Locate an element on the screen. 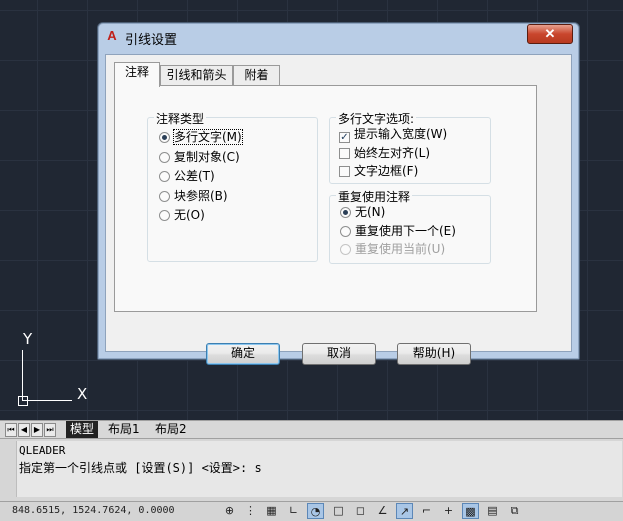  command-text-area: QLEADER 指定第一个引线点或 [设置(S)] <设置>: s is located at coordinates (319, 469).